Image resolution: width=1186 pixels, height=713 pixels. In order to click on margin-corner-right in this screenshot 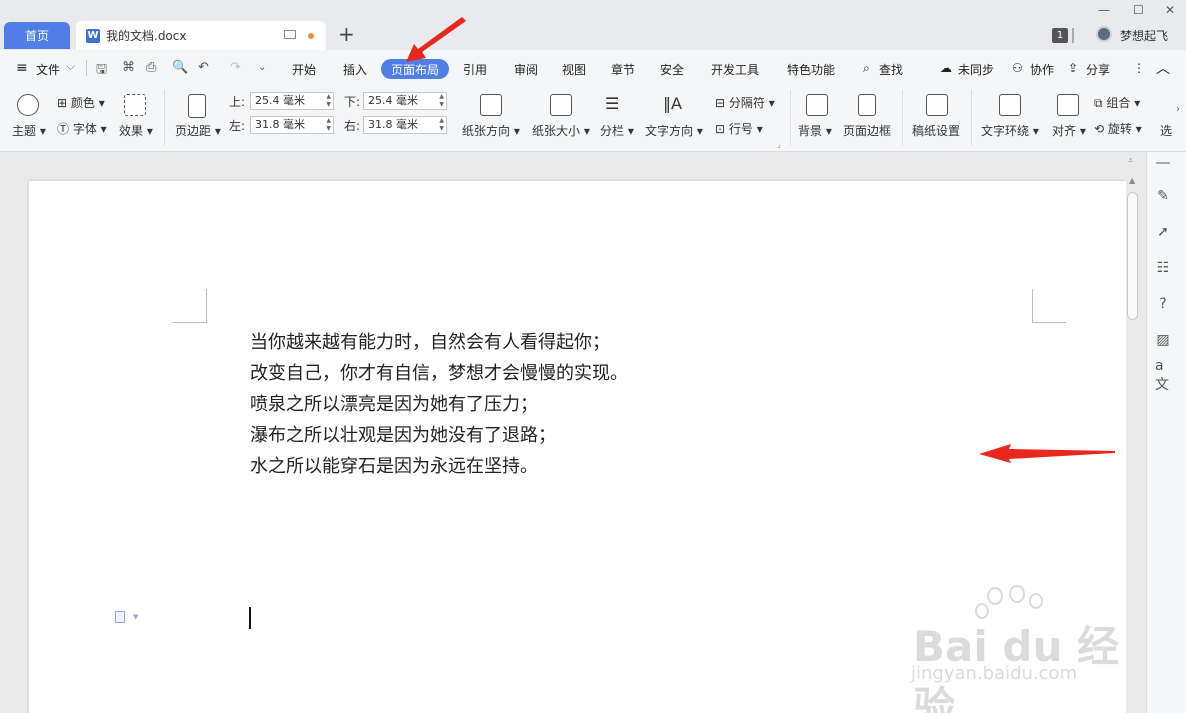, I will do `click(1049, 306)`.